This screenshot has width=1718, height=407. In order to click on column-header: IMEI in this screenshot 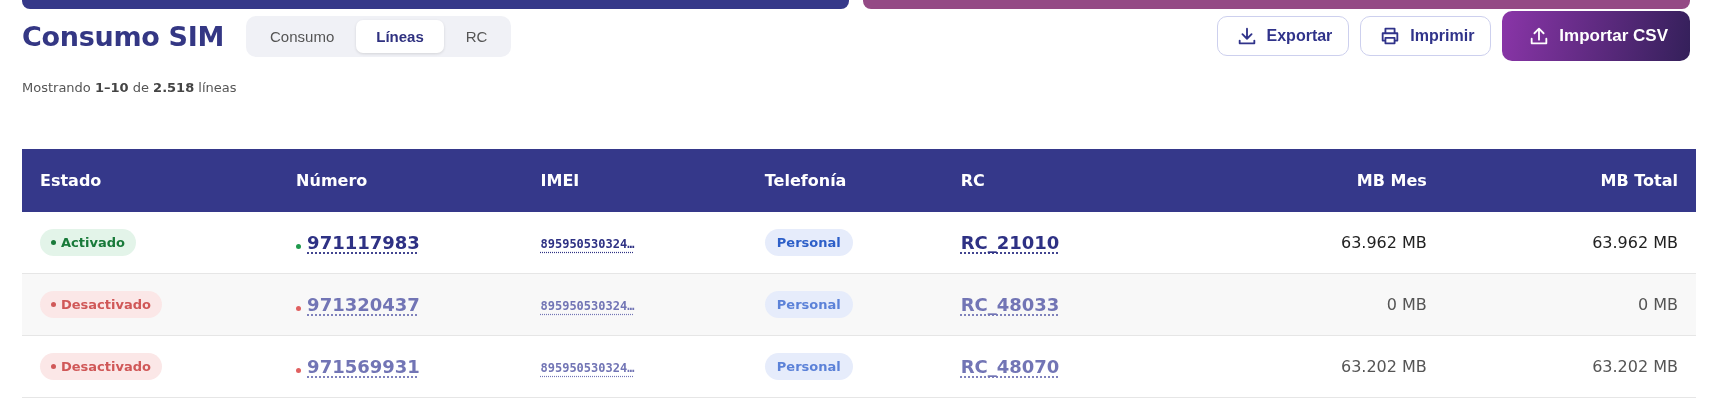, I will do `click(634, 180)`.